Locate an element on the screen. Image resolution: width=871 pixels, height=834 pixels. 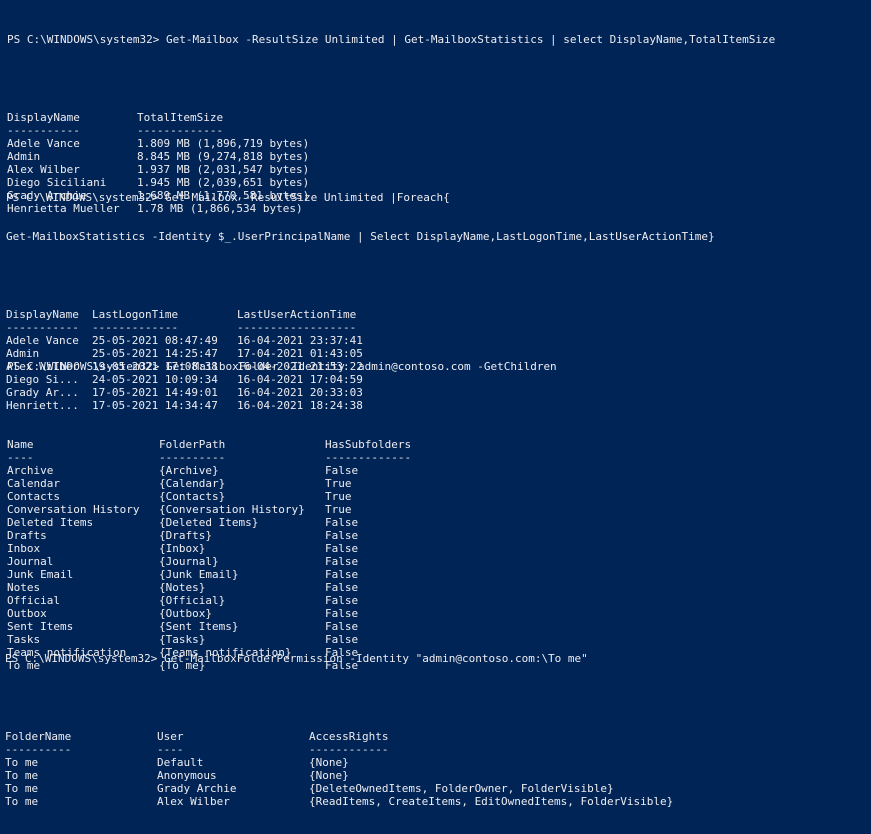
underline: ---------- is located at coordinates (192, 457).